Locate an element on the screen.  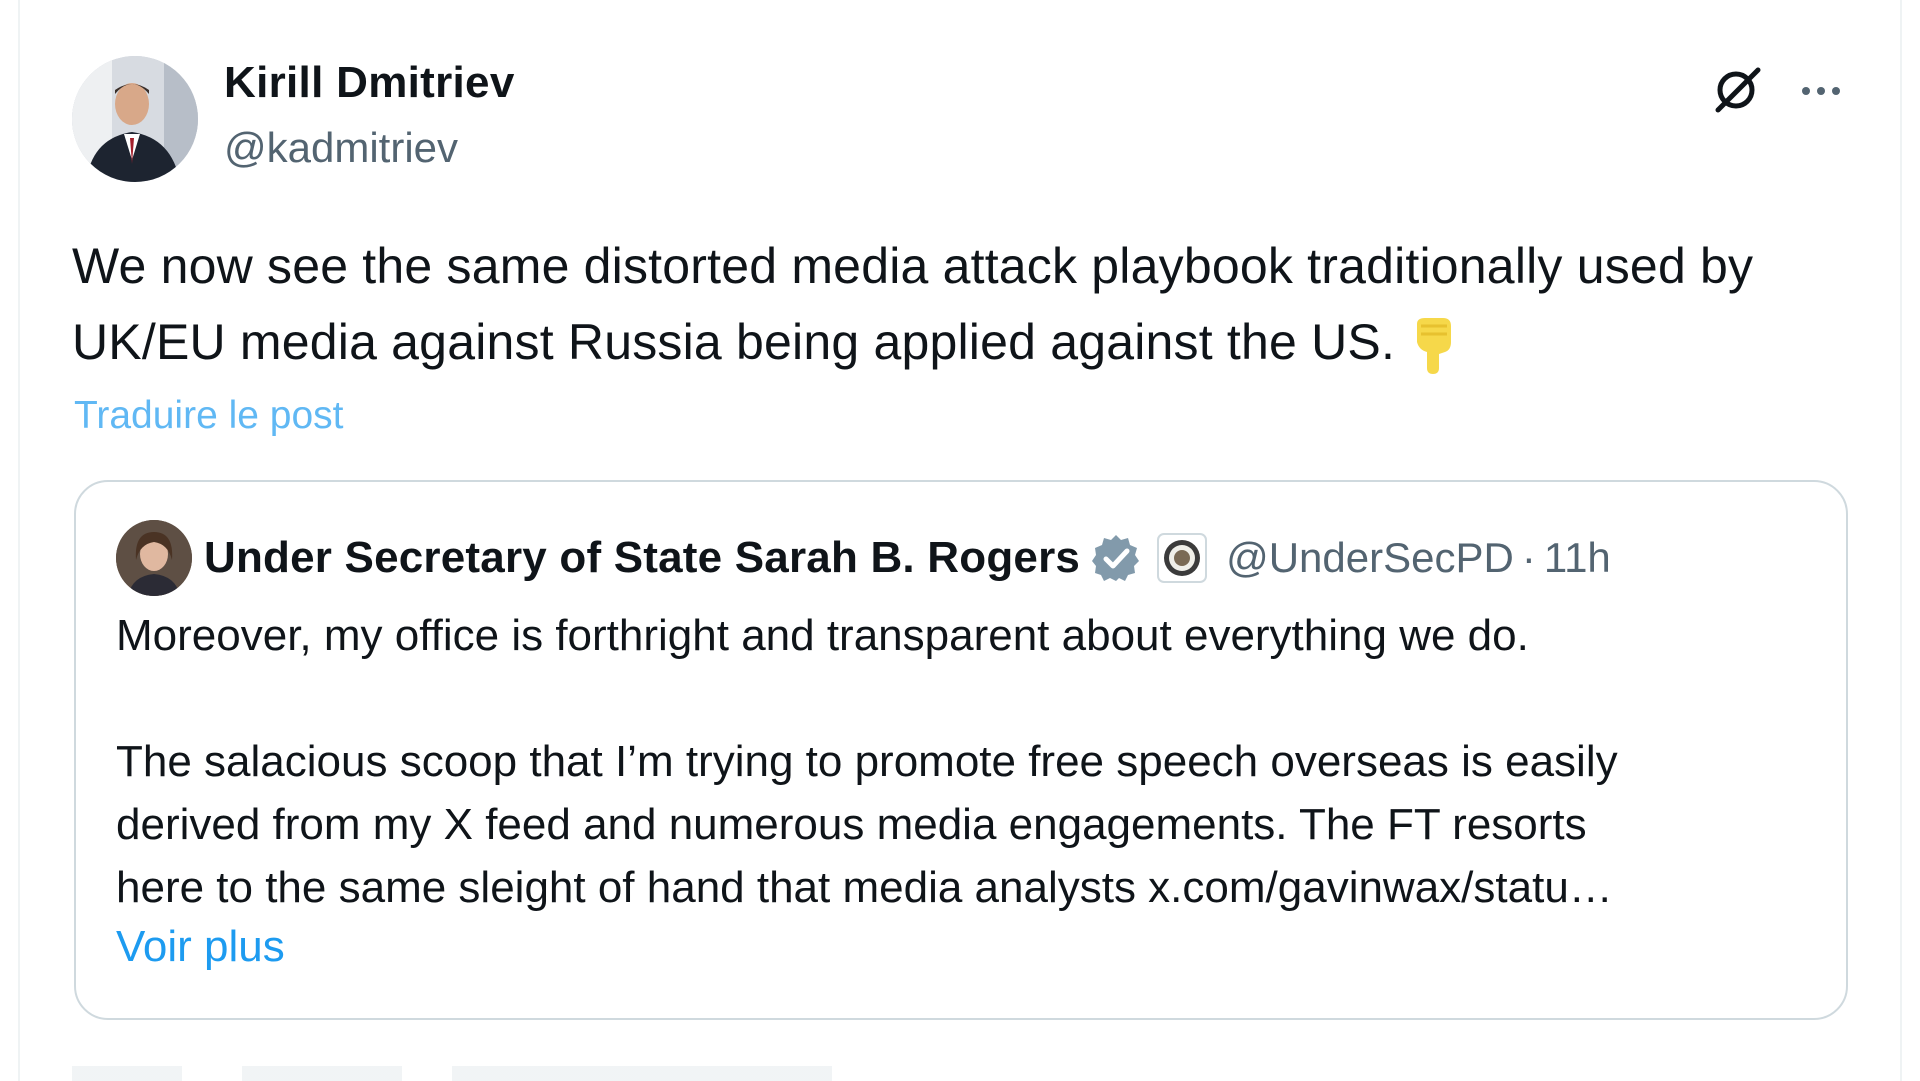
grok-icon is located at coordinates (1737, 89).